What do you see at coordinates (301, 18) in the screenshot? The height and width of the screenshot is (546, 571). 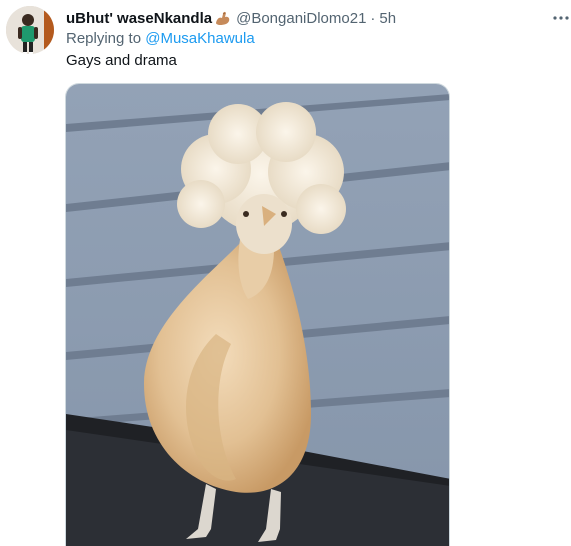 I see `author-handle: @BonganiDlomo21` at bounding box center [301, 18].